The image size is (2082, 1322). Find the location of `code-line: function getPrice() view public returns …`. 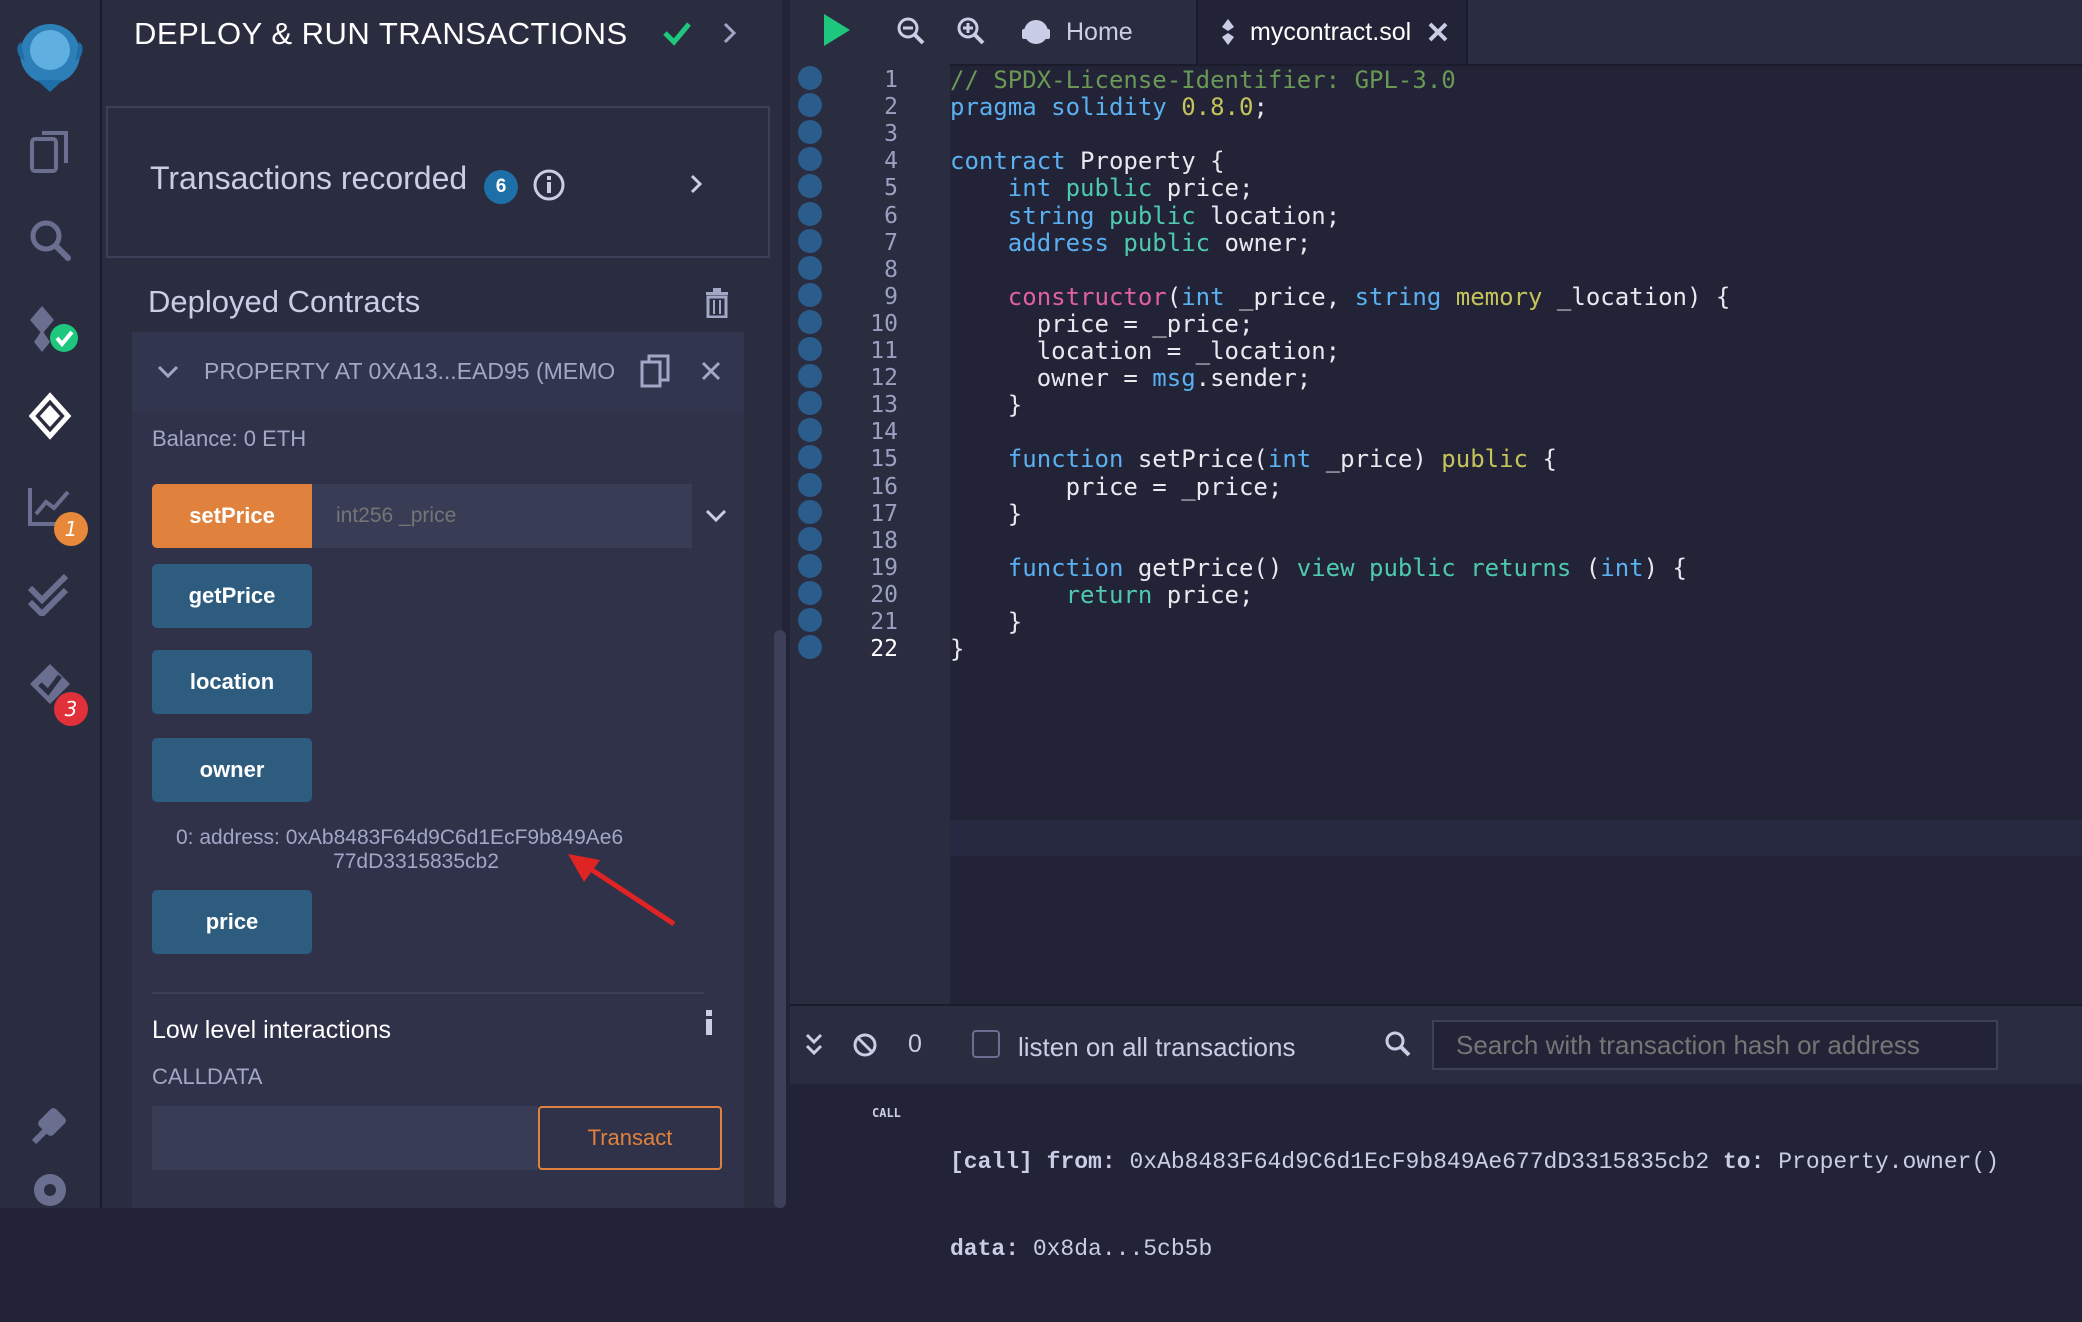

code-line: function getPrice() view public returns … is located at coordinates (1318, 568).